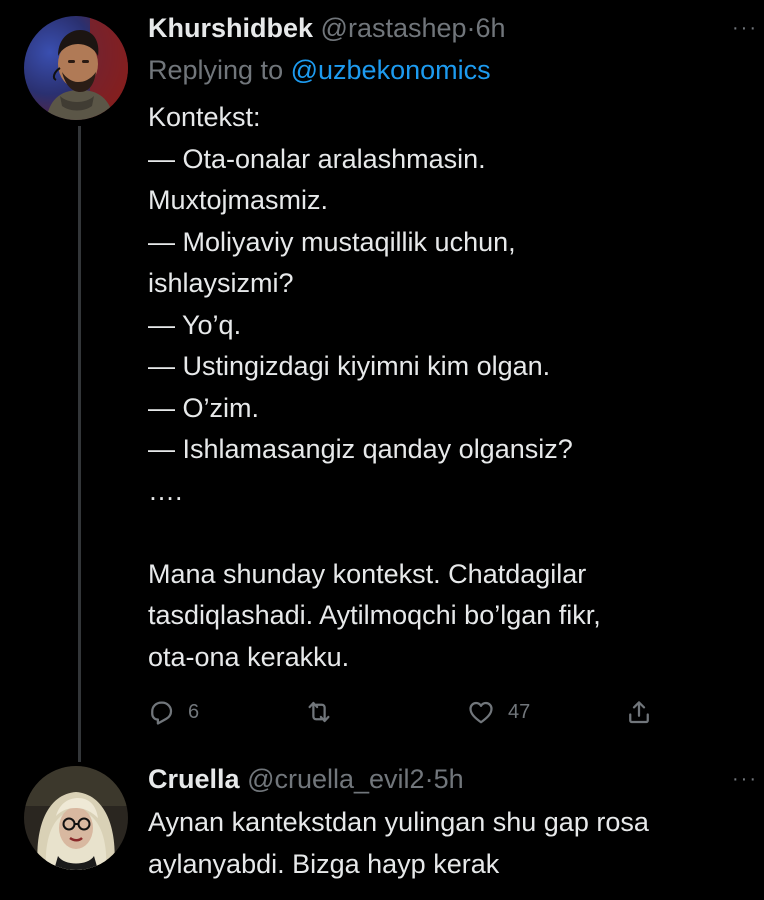 The image size is (764, 900). What do you see at coordinates (332, 241) in the screenshot?
I see `tweet-text-line: — Moliyaviy mustaqillik uchun,` at bounding box center [332, 241].